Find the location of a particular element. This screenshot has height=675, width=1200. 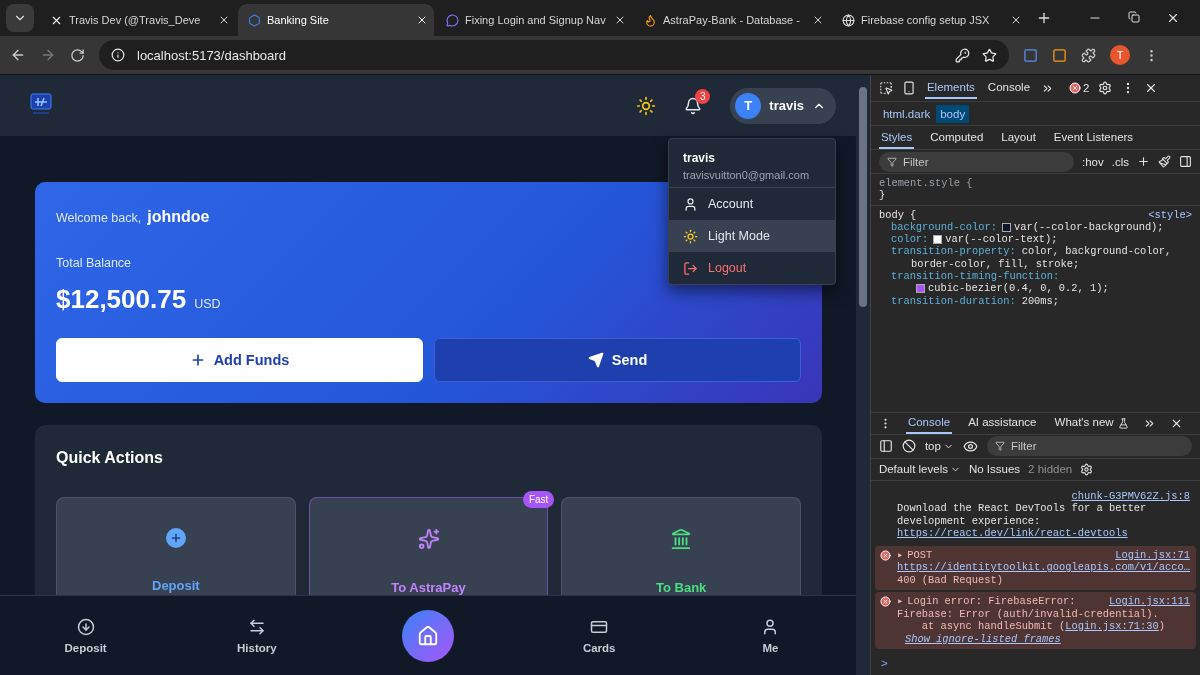

info-icon is located at coordinates (118, 55).